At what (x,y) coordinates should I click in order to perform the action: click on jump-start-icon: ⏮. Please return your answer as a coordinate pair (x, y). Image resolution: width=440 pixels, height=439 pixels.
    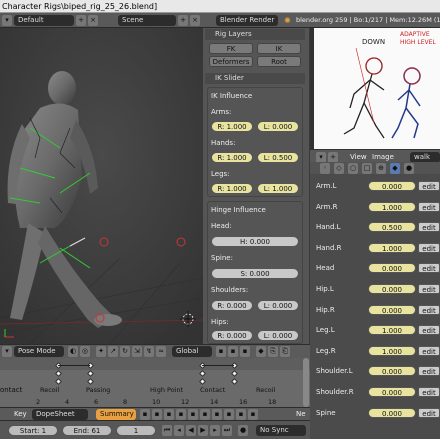
    Looking at the image, I should click on (167, 430).